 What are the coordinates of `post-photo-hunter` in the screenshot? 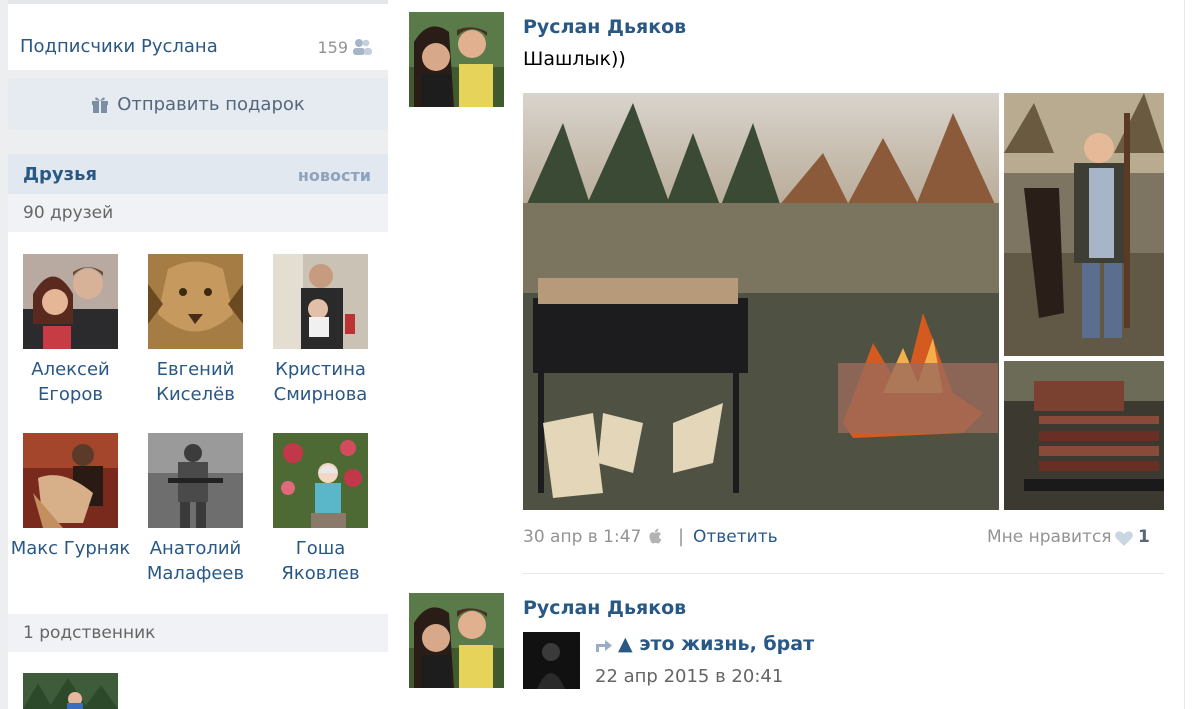 It's located at (1084, 224).